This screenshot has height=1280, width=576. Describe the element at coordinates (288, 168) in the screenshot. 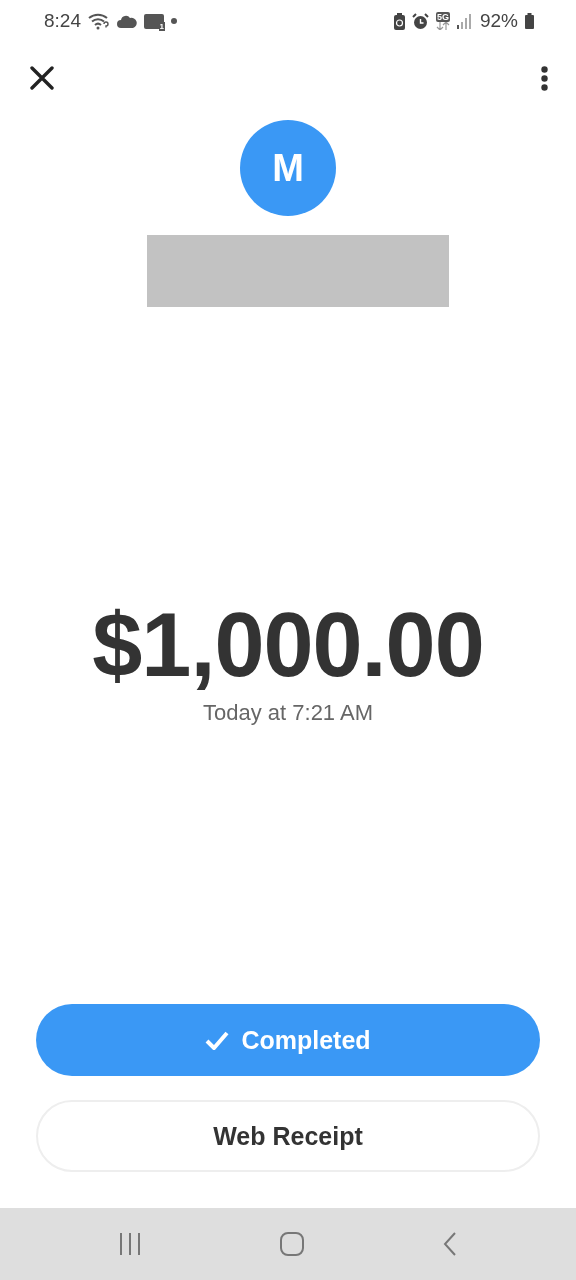

I see `avatar: M` at that location.